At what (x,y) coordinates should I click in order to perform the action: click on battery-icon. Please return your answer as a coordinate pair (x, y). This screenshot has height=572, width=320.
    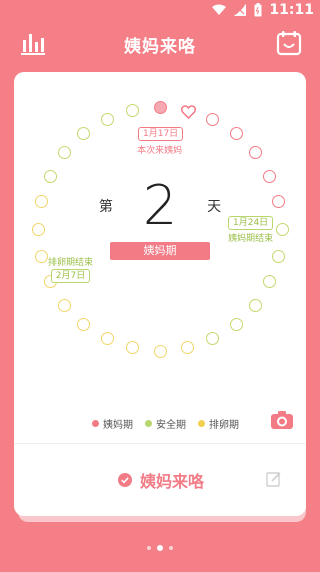
    Looking at the image, I should click on (258, 10).